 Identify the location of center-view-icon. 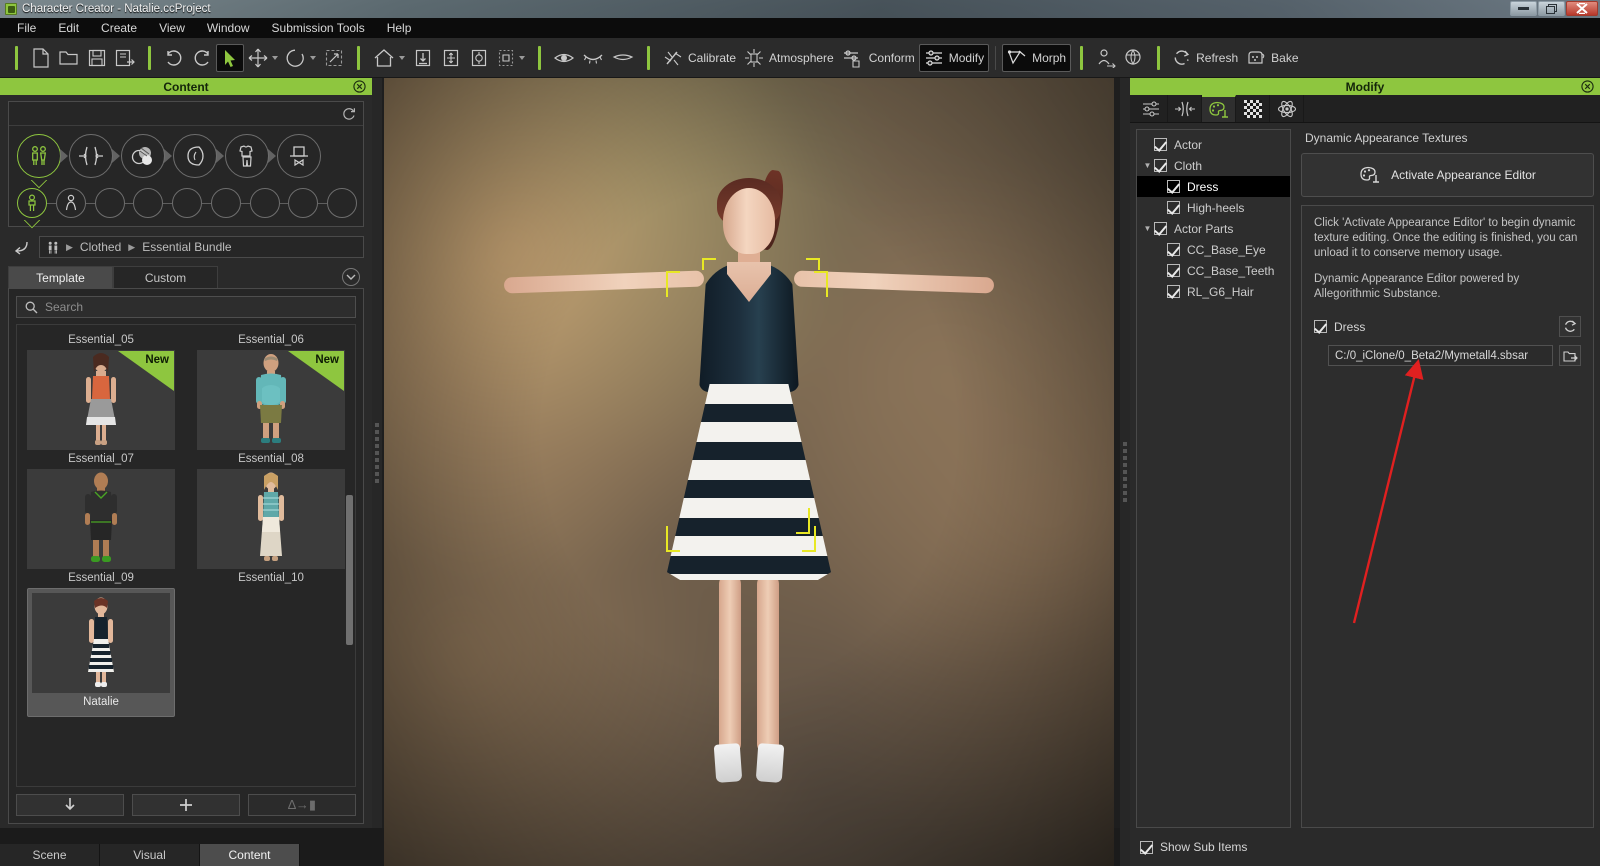
(451, 58).